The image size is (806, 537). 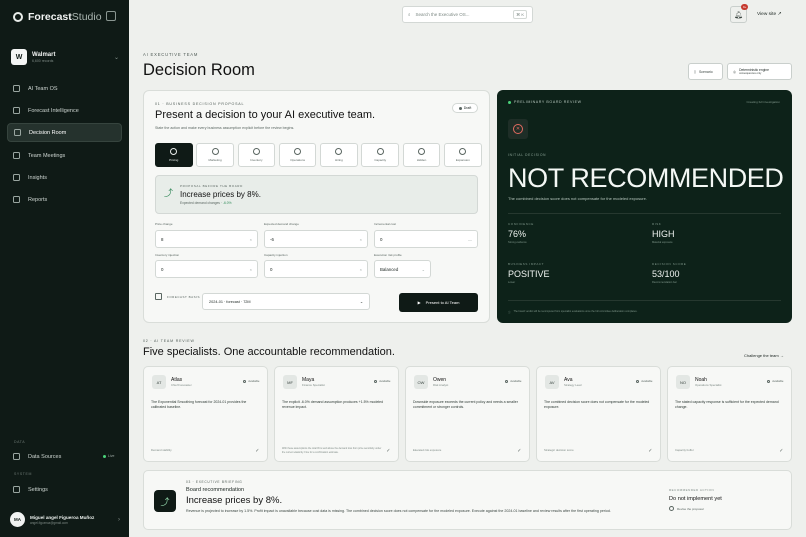 What do you see at coordinates (520, 14) in the screenshot?
I see `shortcut-hint: ⌘ K` at bounding box center [520, 14].